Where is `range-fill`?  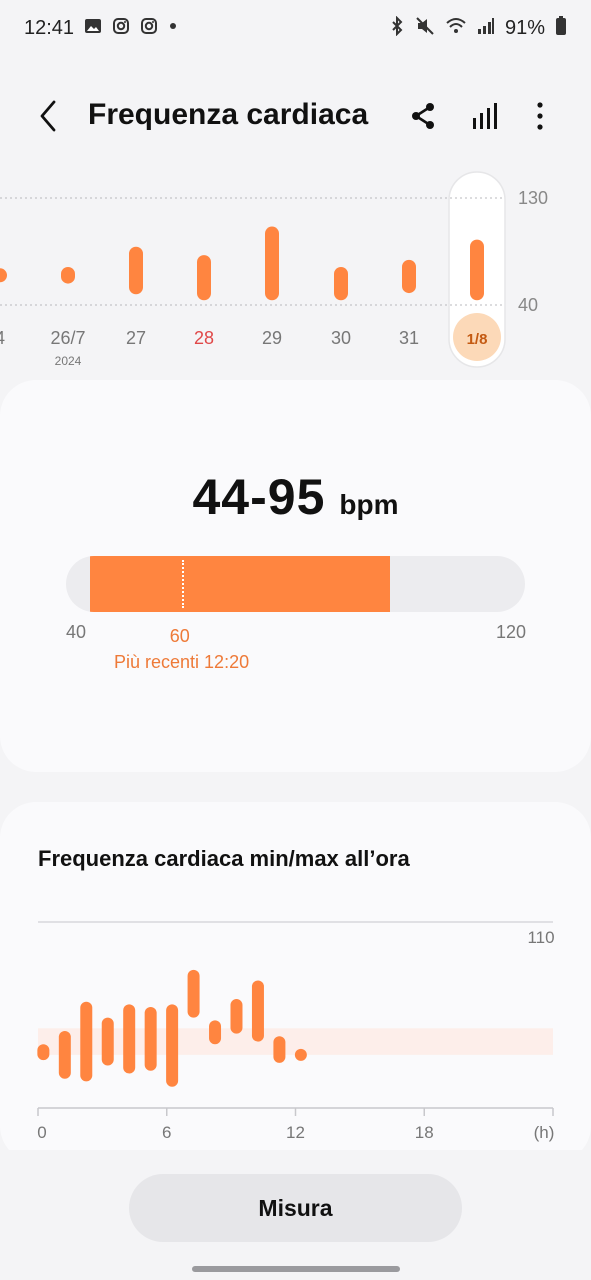 range-fill is located at coordinates (239, 584).